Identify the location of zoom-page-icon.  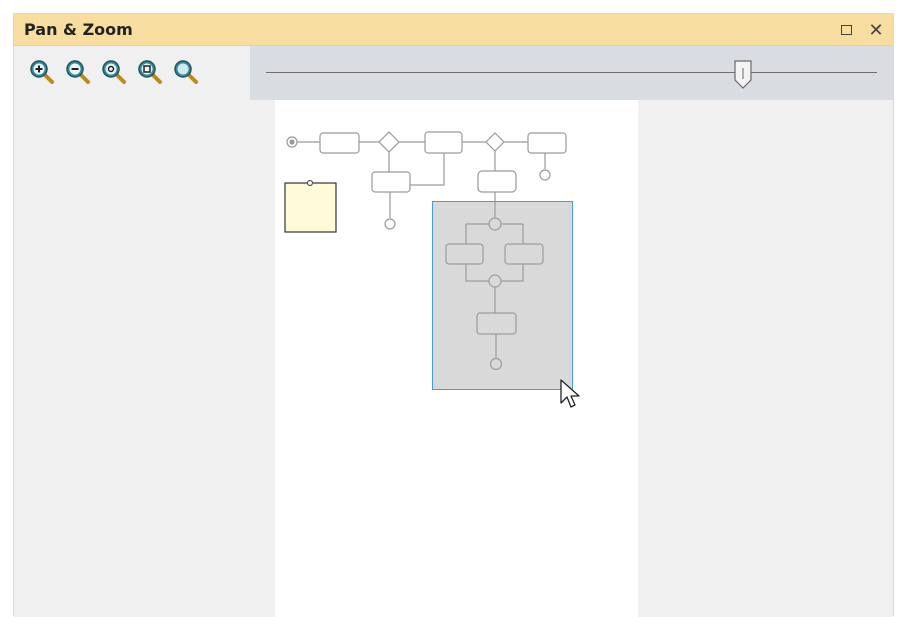
(150, 72).